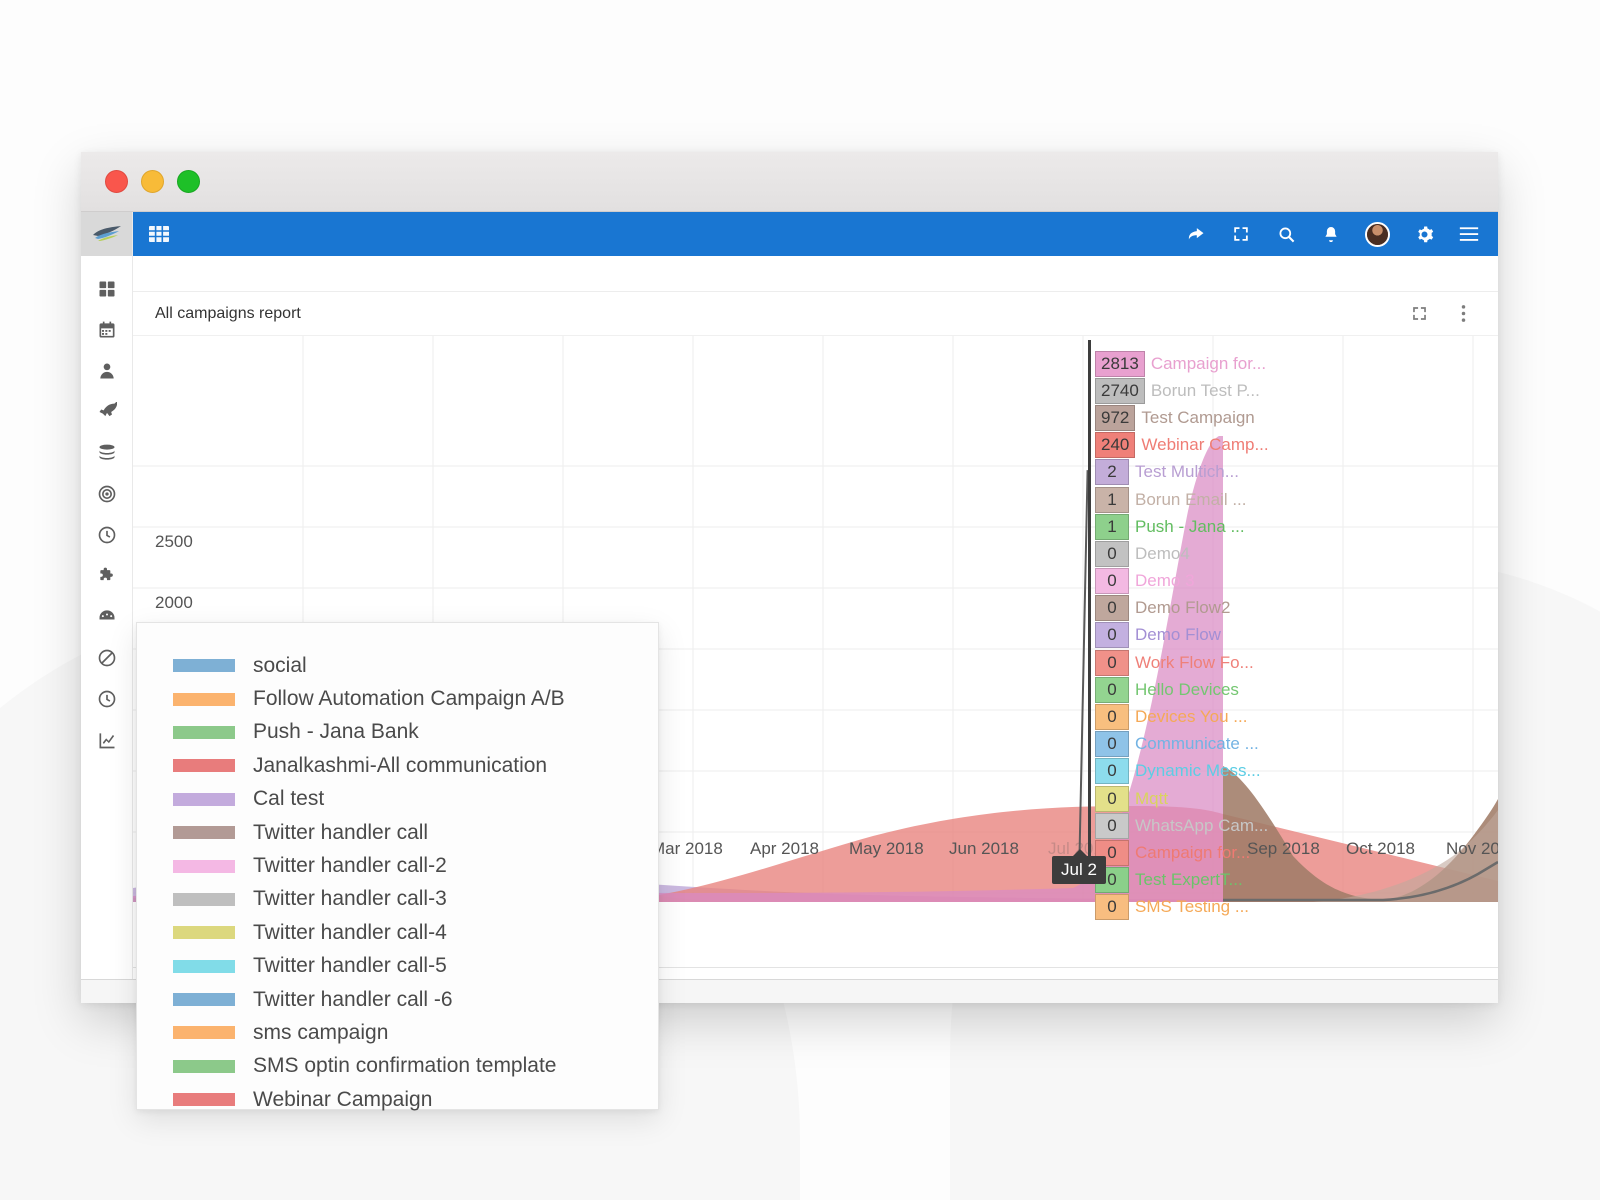  I want to click on avatar-image, so click(1377, 234).